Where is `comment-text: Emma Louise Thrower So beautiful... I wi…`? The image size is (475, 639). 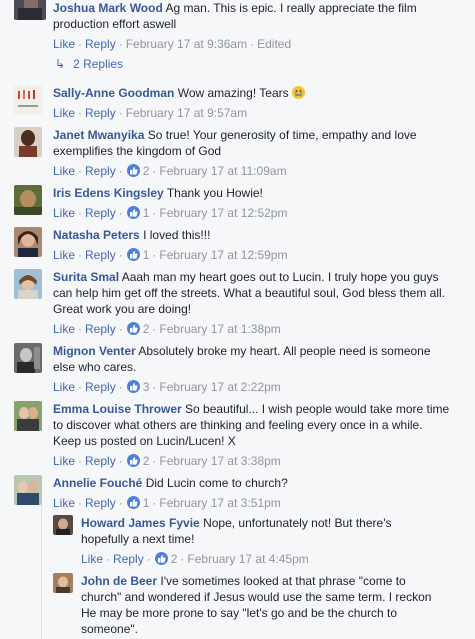
comment-text: Emma Louise Thrower So beautiful... I wi… is located at coordinates (253, 425).